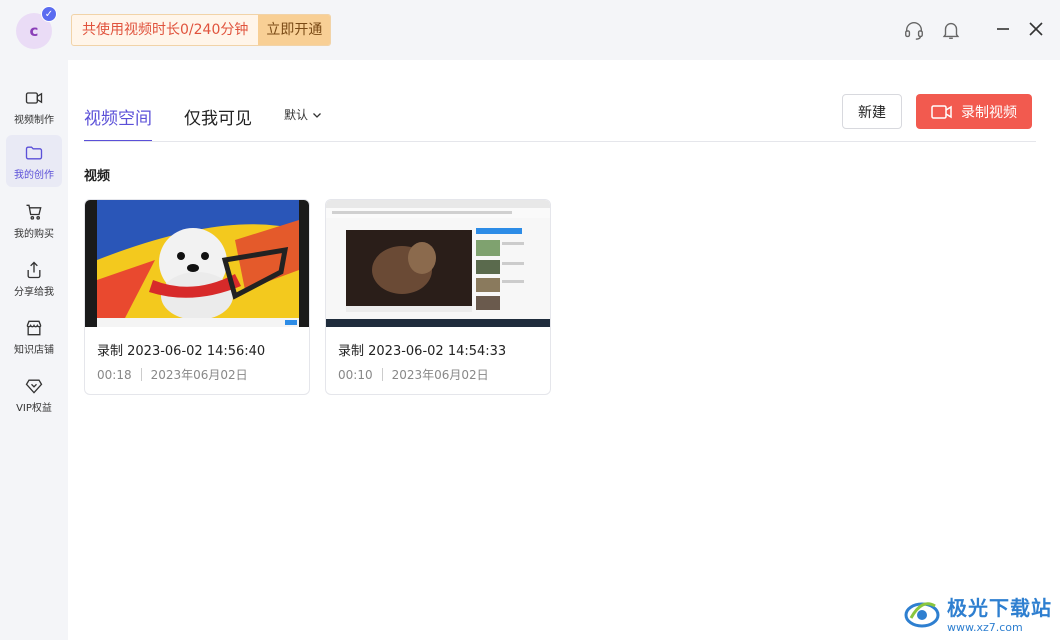 This screenshot has height=640, width=1060. I want to click on sidebar: 视频制作 我的创作 我的购买 分享给我 知识店铺 VIP权益, so click(34, 350).